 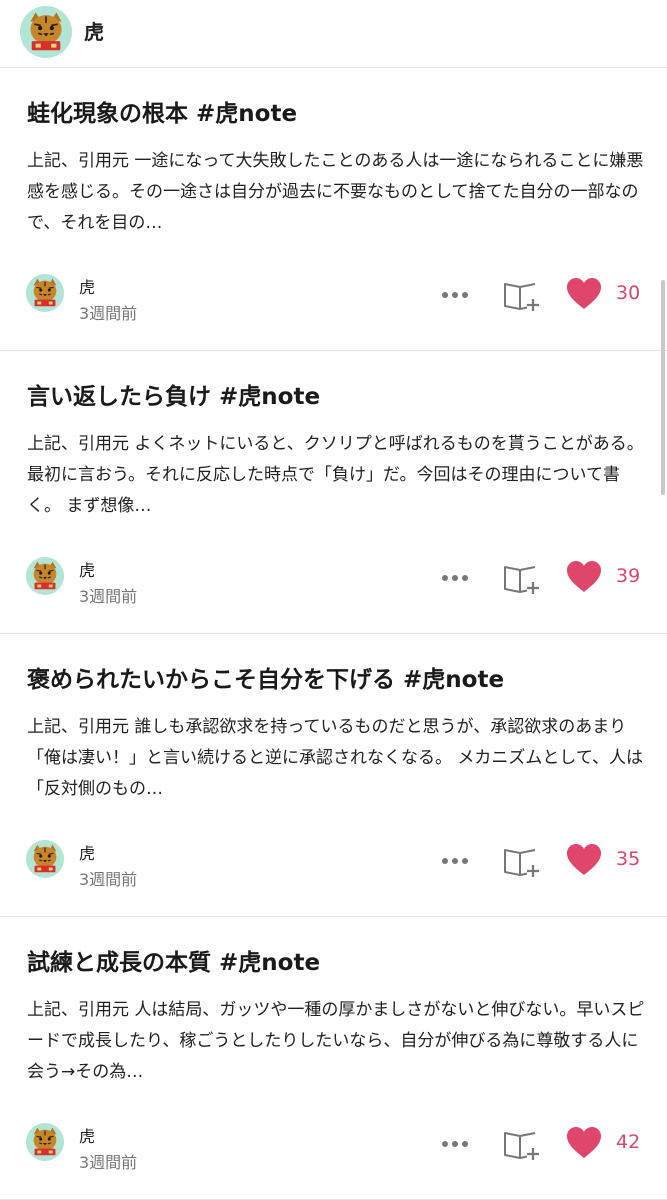 I want to click on like-count: 42, so click(x=628, y=1142).